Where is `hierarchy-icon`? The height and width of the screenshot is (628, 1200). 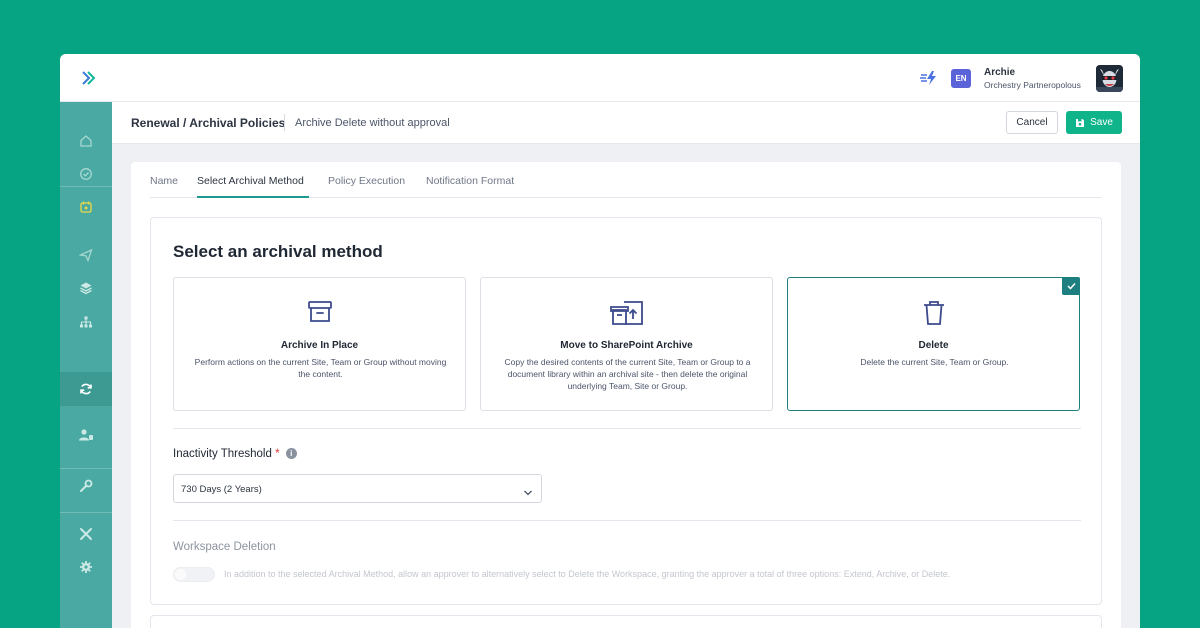 hierarchy-icon is located at coordinates (86, 322).